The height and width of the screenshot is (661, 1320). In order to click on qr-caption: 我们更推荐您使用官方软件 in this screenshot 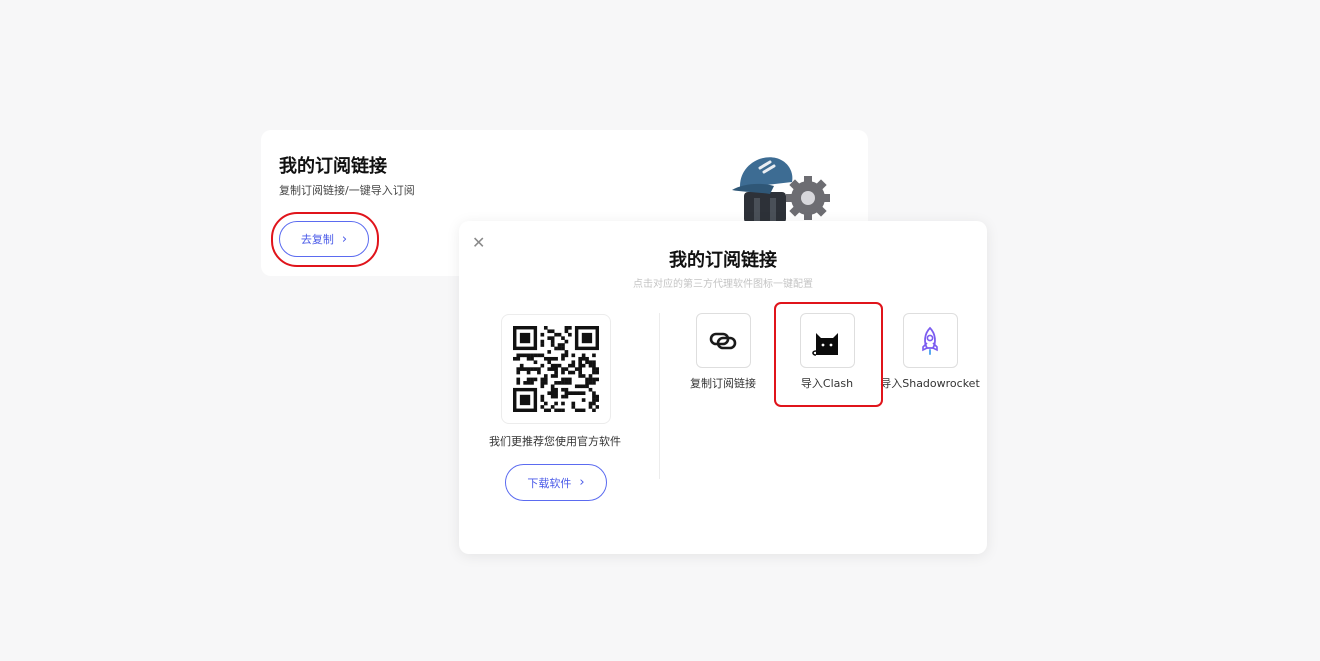, I will do `click(555, 441)`.